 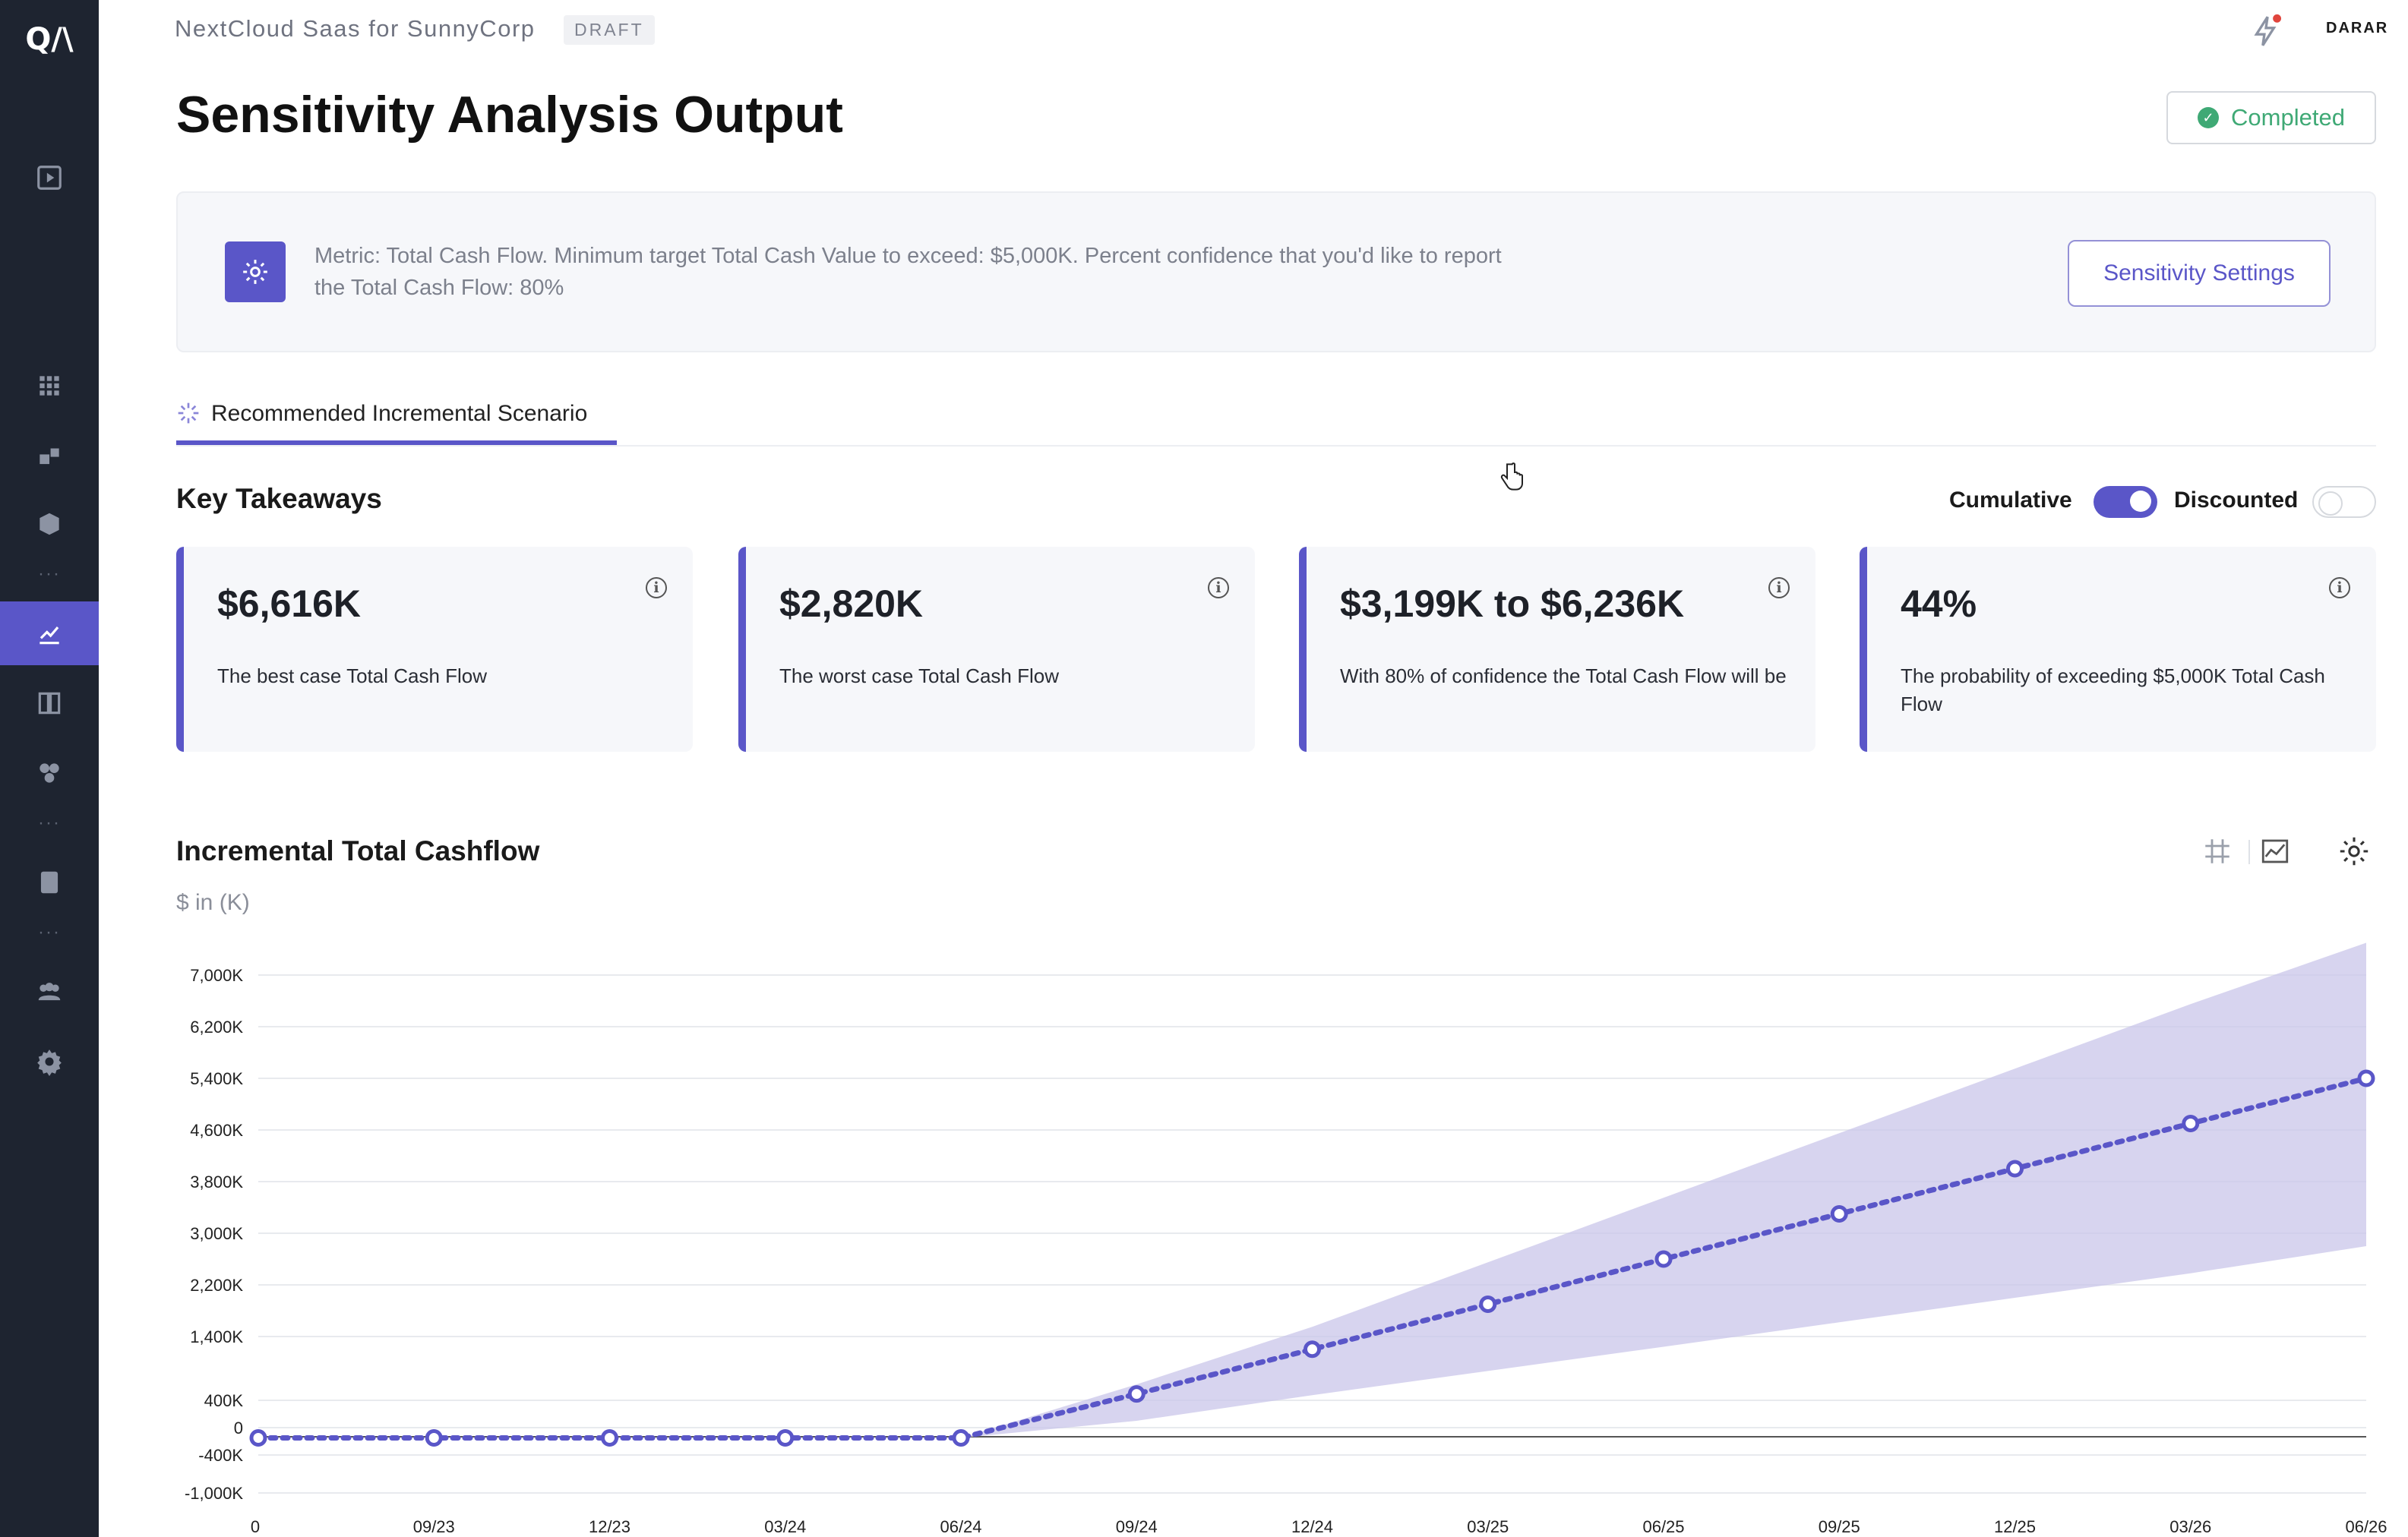 I want to click on chart-units: $ in (K), so click(x=213, y=903).